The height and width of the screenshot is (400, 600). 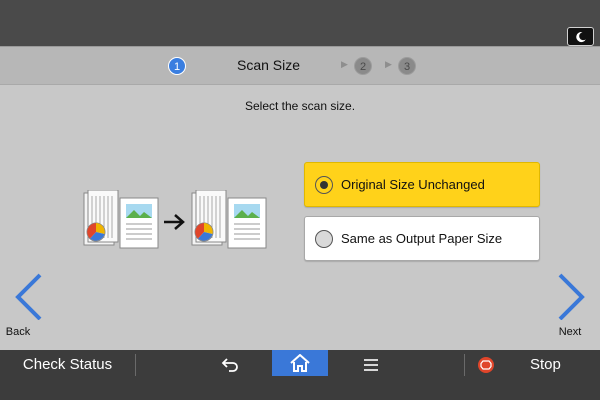 I want to click on option-label: Same as Output Paper Size, so click(x=422, y=238).